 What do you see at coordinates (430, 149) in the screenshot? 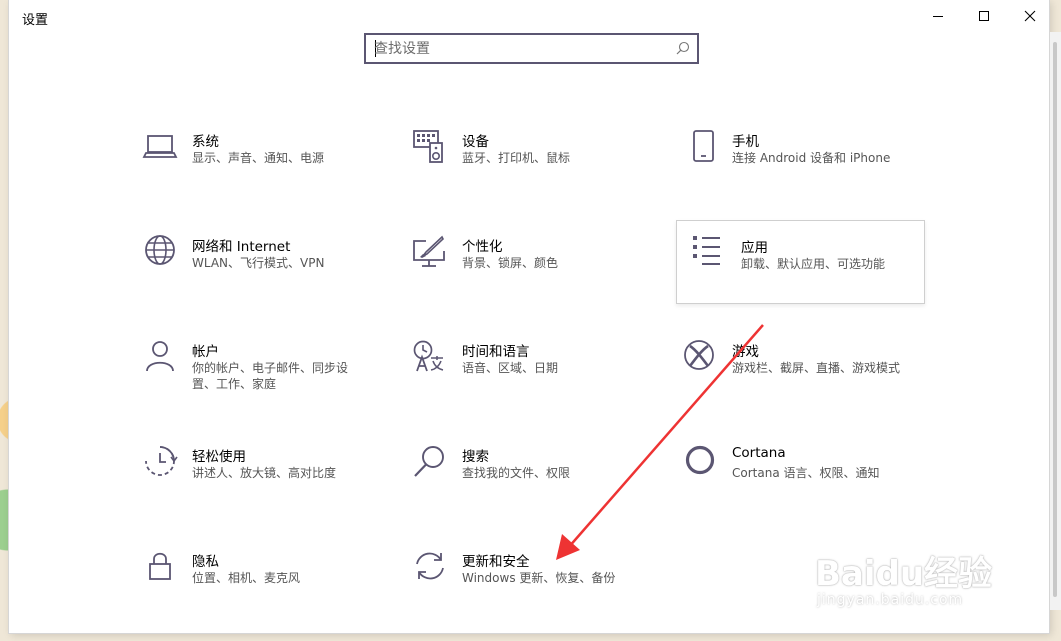
I see `keyboard-speaker-icon` at bounding box center [430, 149].